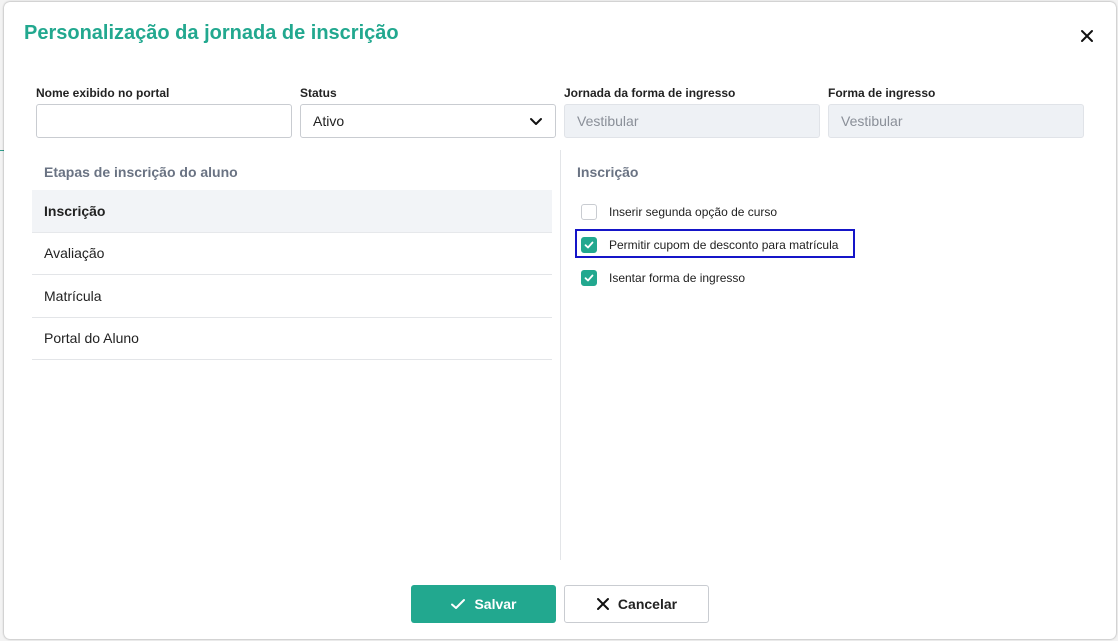  What do you see at coordinates (677, 277) in the screenshot?
I see `option-label: Isentar forma de ingresso` at bounding box center [677, 277].